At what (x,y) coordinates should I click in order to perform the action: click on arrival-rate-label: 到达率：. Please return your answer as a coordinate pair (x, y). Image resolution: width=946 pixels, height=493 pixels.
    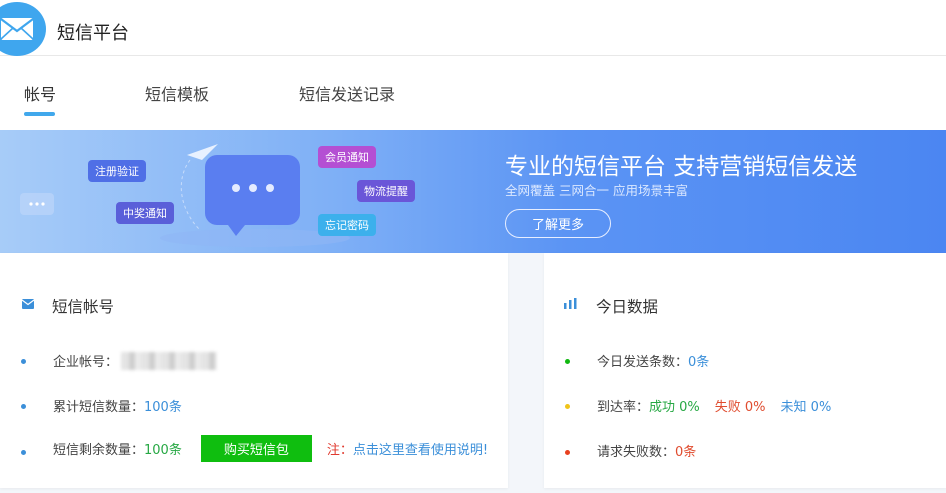
    Looking at the image, I should click on (623, 407).